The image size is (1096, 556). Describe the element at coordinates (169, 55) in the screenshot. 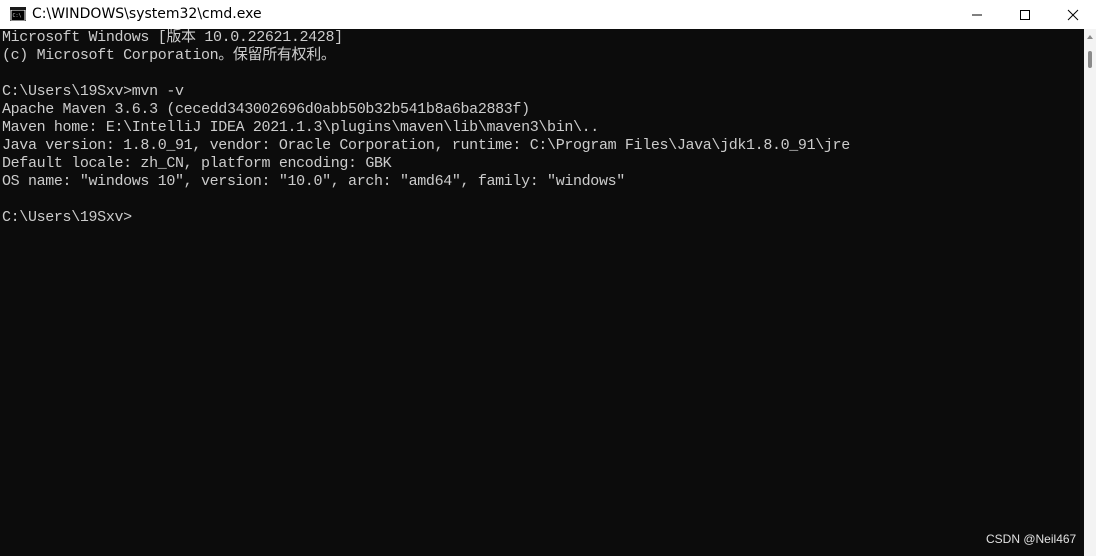

I see `console-line: (c) Microsoft Corporation。保留所有权利。` at that location.